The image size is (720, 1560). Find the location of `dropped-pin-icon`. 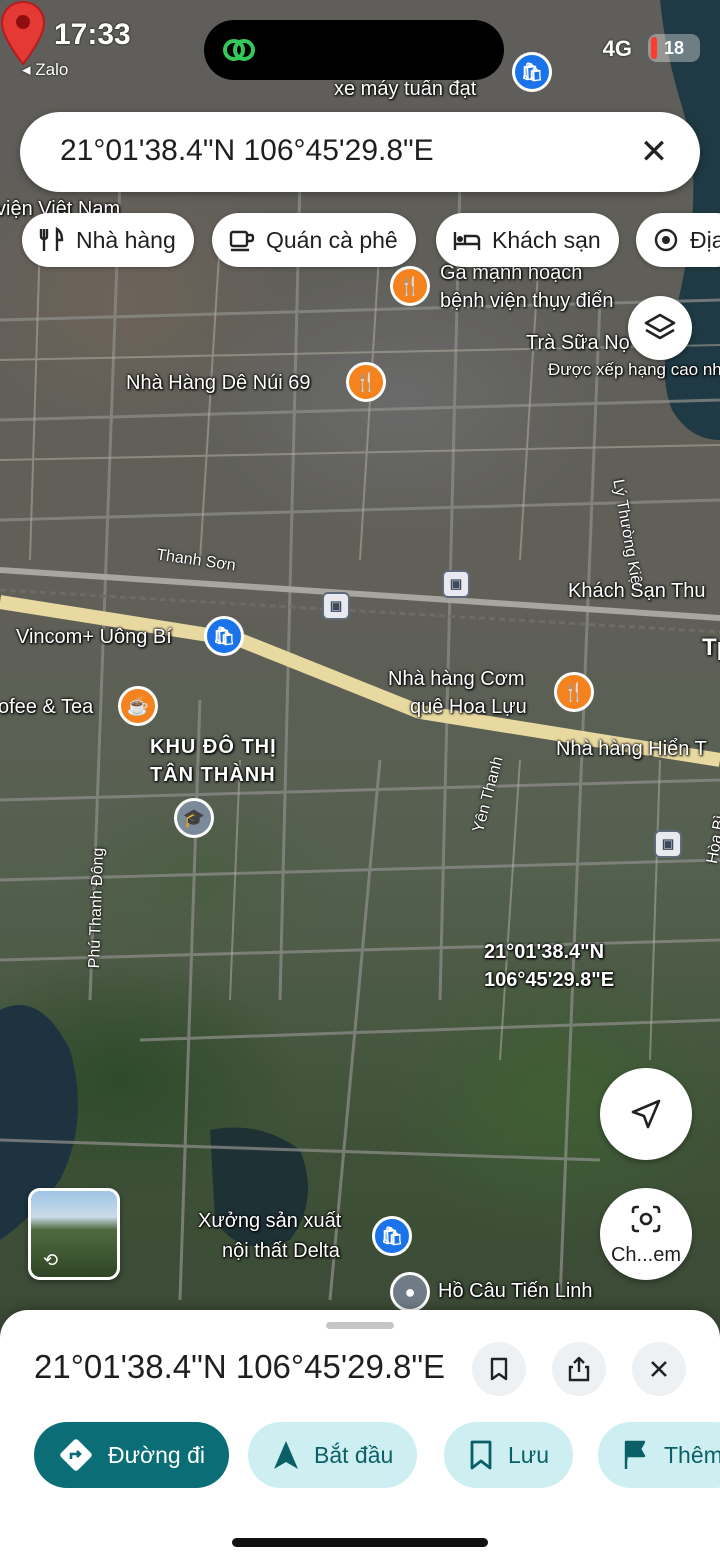

dropped-pin-icon is located at coordinates (23, 33).